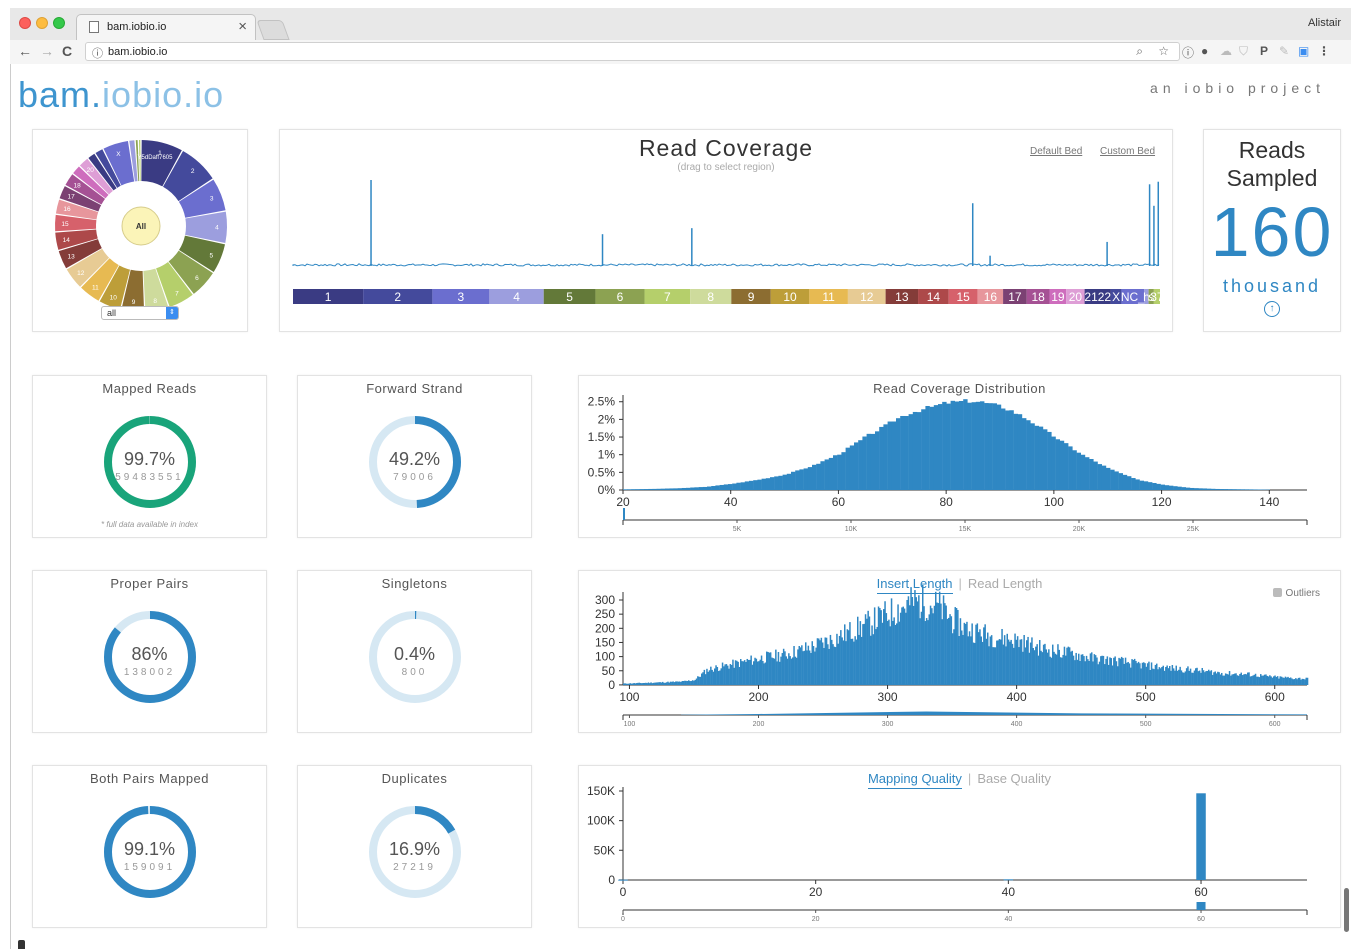 The width and height of the screenshot is (1351, 949). What do you see at coordinates (632, 51) in the screenshot?
I see `address-bar: ⓘ bam.iobio.io ⌕ ☆` at bounding box center [632, 51].